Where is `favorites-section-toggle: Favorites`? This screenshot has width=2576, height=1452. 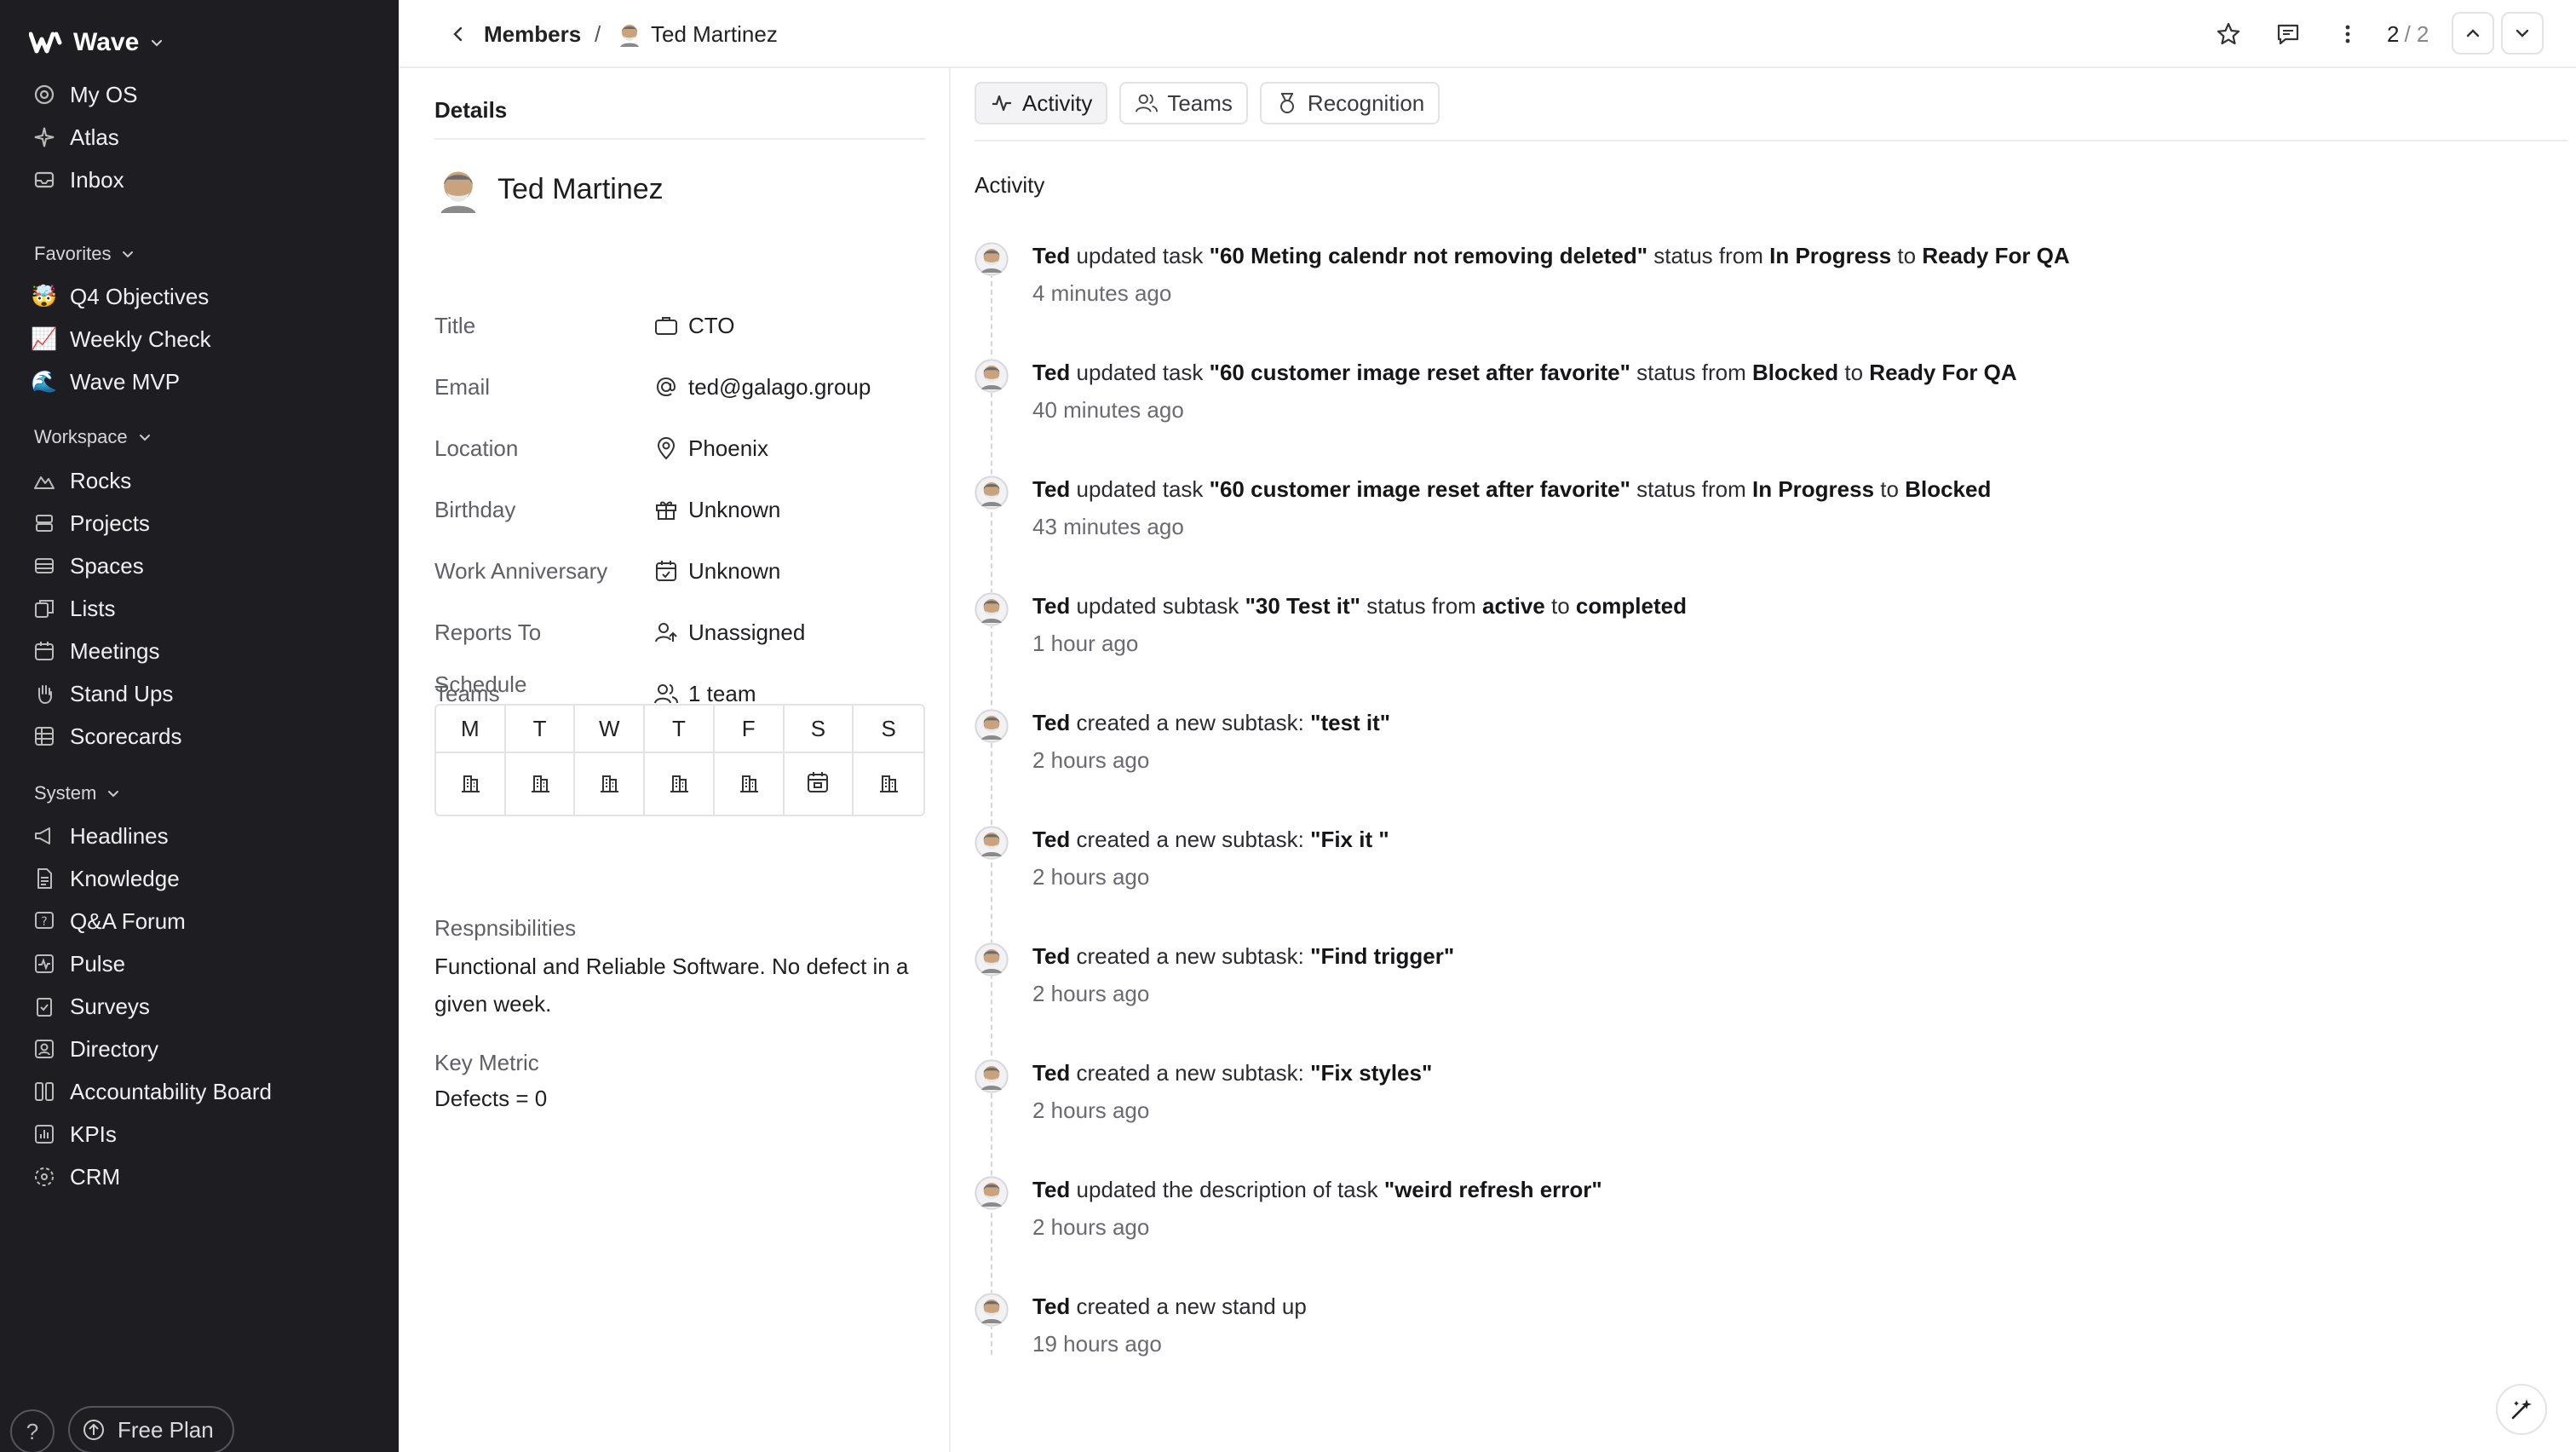
favorites-section-toggle: Favorites is located at coordinates (84, 254).